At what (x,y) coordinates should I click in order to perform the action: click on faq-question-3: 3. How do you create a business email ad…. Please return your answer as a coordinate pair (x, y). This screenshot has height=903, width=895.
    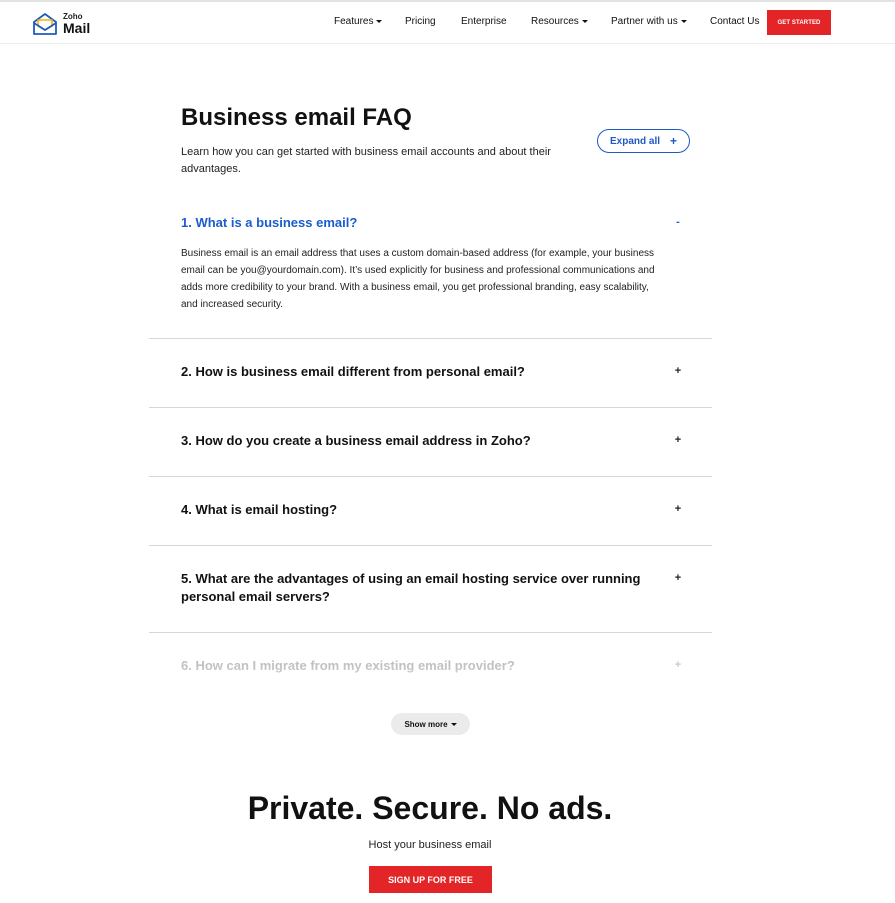
    Looking at the image, I should click on (356, 441).